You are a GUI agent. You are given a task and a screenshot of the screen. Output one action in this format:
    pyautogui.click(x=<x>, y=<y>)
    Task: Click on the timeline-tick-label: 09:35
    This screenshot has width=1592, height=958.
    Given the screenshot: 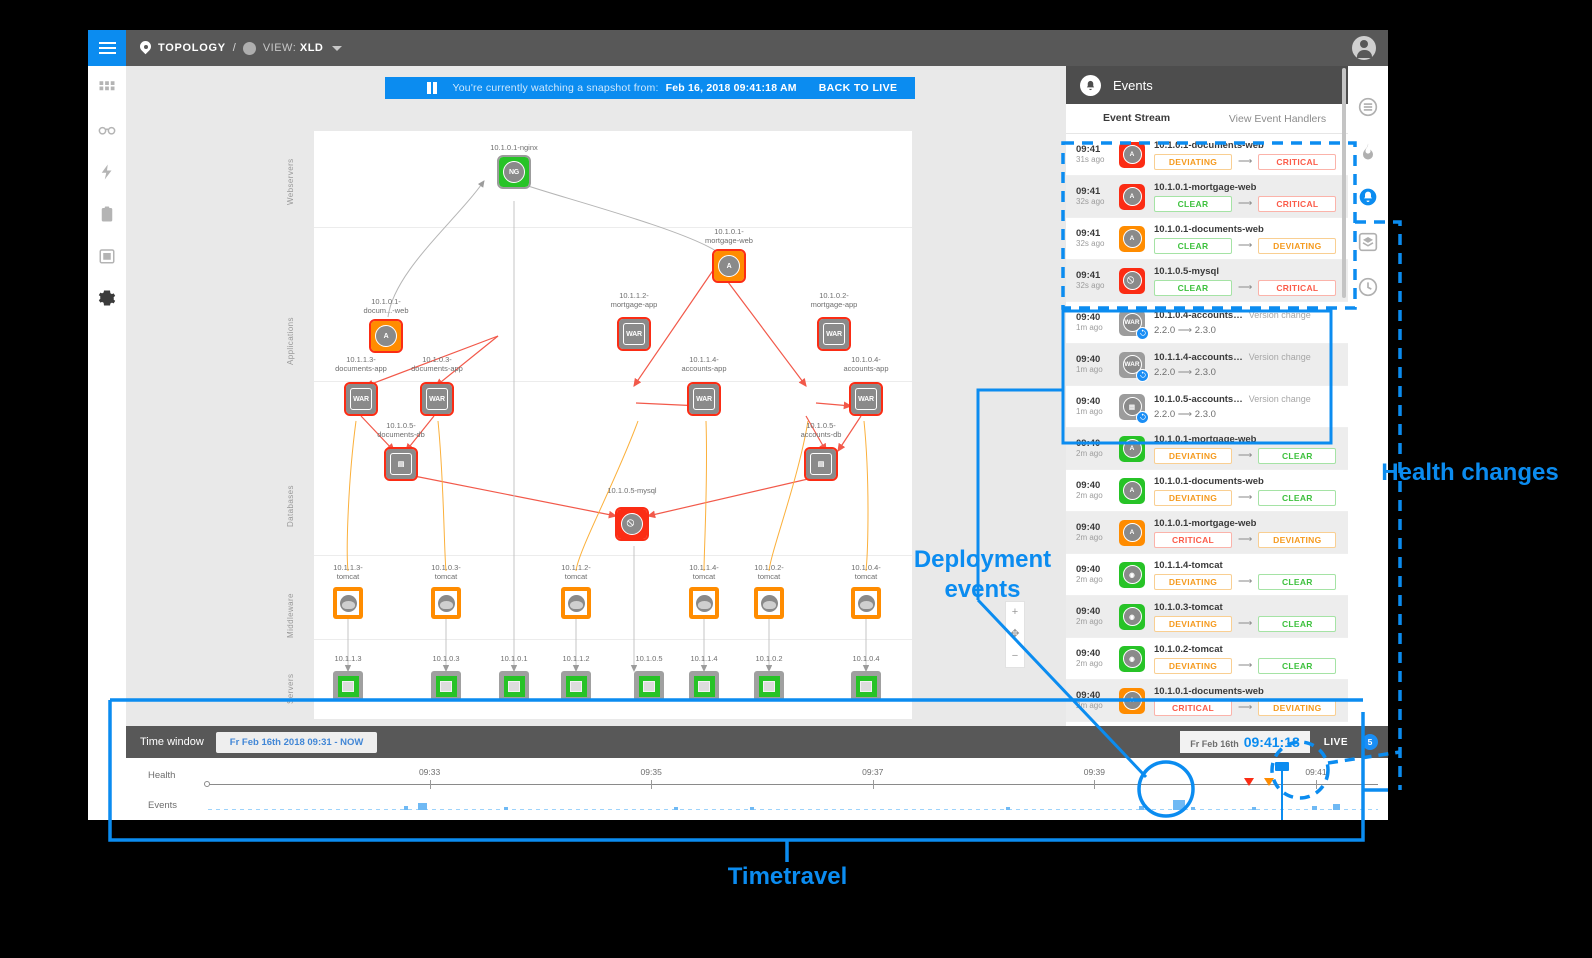 What is the action you would take?
    pyautogui.click(x=651, y=772)
    